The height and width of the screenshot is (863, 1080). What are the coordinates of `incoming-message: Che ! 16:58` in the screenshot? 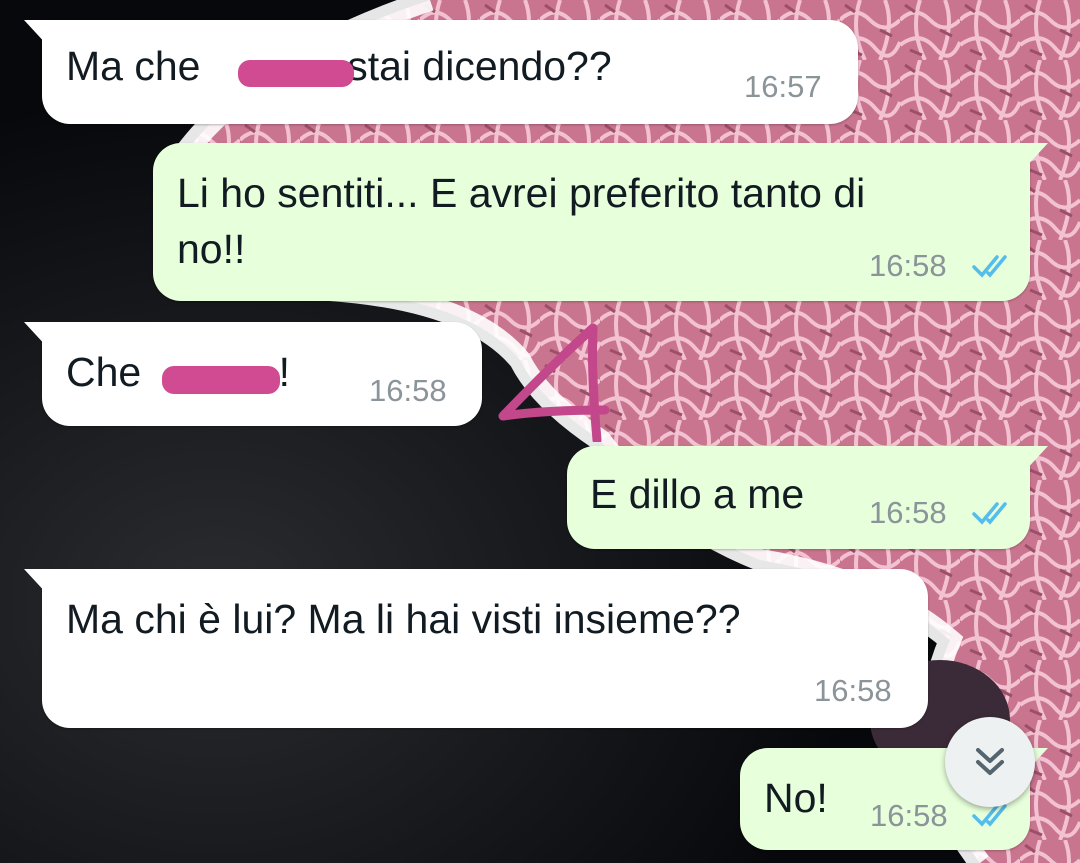 It's located at (253, 374).